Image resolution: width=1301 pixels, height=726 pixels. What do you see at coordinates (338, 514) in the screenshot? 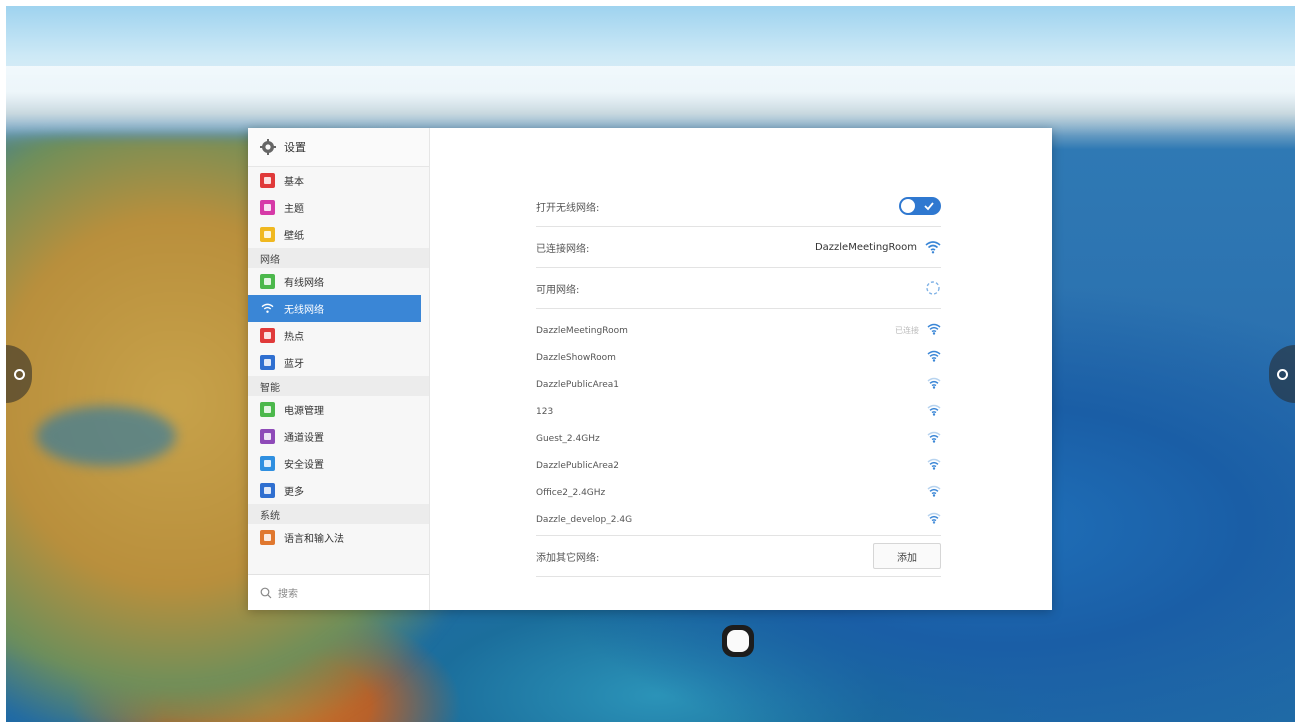
I see `section-system: 系统` at bounding box center [338, 514].